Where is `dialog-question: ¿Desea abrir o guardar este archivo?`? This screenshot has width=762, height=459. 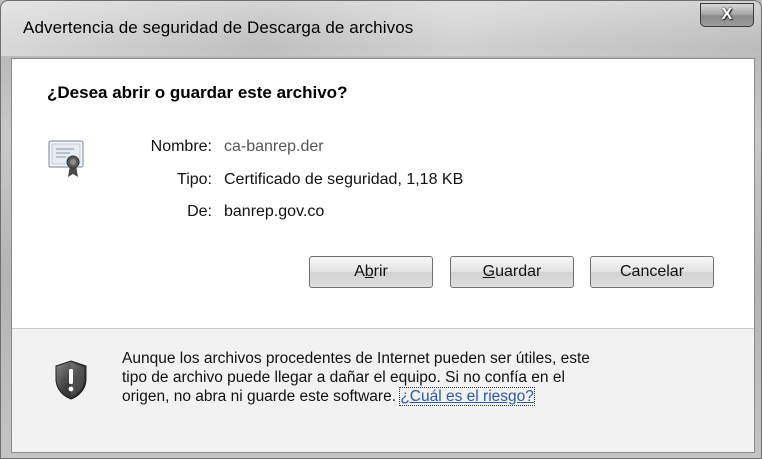
dialog-question: ¿Desea abrir o guardar este archivo? is located at coordinates (197, 92).